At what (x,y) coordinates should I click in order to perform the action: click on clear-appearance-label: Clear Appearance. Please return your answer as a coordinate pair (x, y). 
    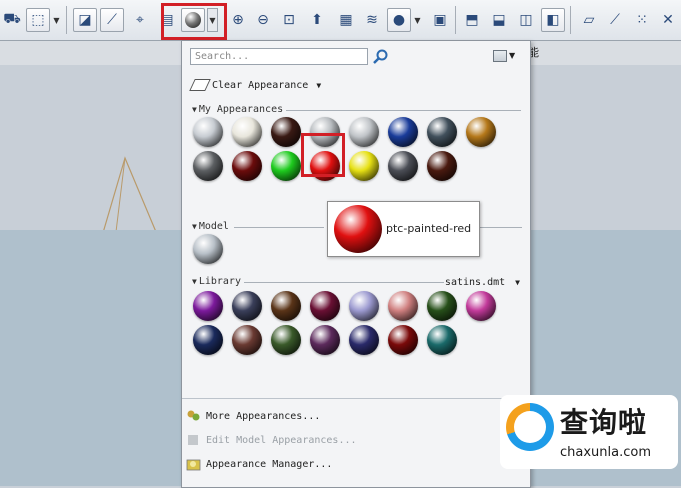
    Looking at the image, I should click on (260, 85).